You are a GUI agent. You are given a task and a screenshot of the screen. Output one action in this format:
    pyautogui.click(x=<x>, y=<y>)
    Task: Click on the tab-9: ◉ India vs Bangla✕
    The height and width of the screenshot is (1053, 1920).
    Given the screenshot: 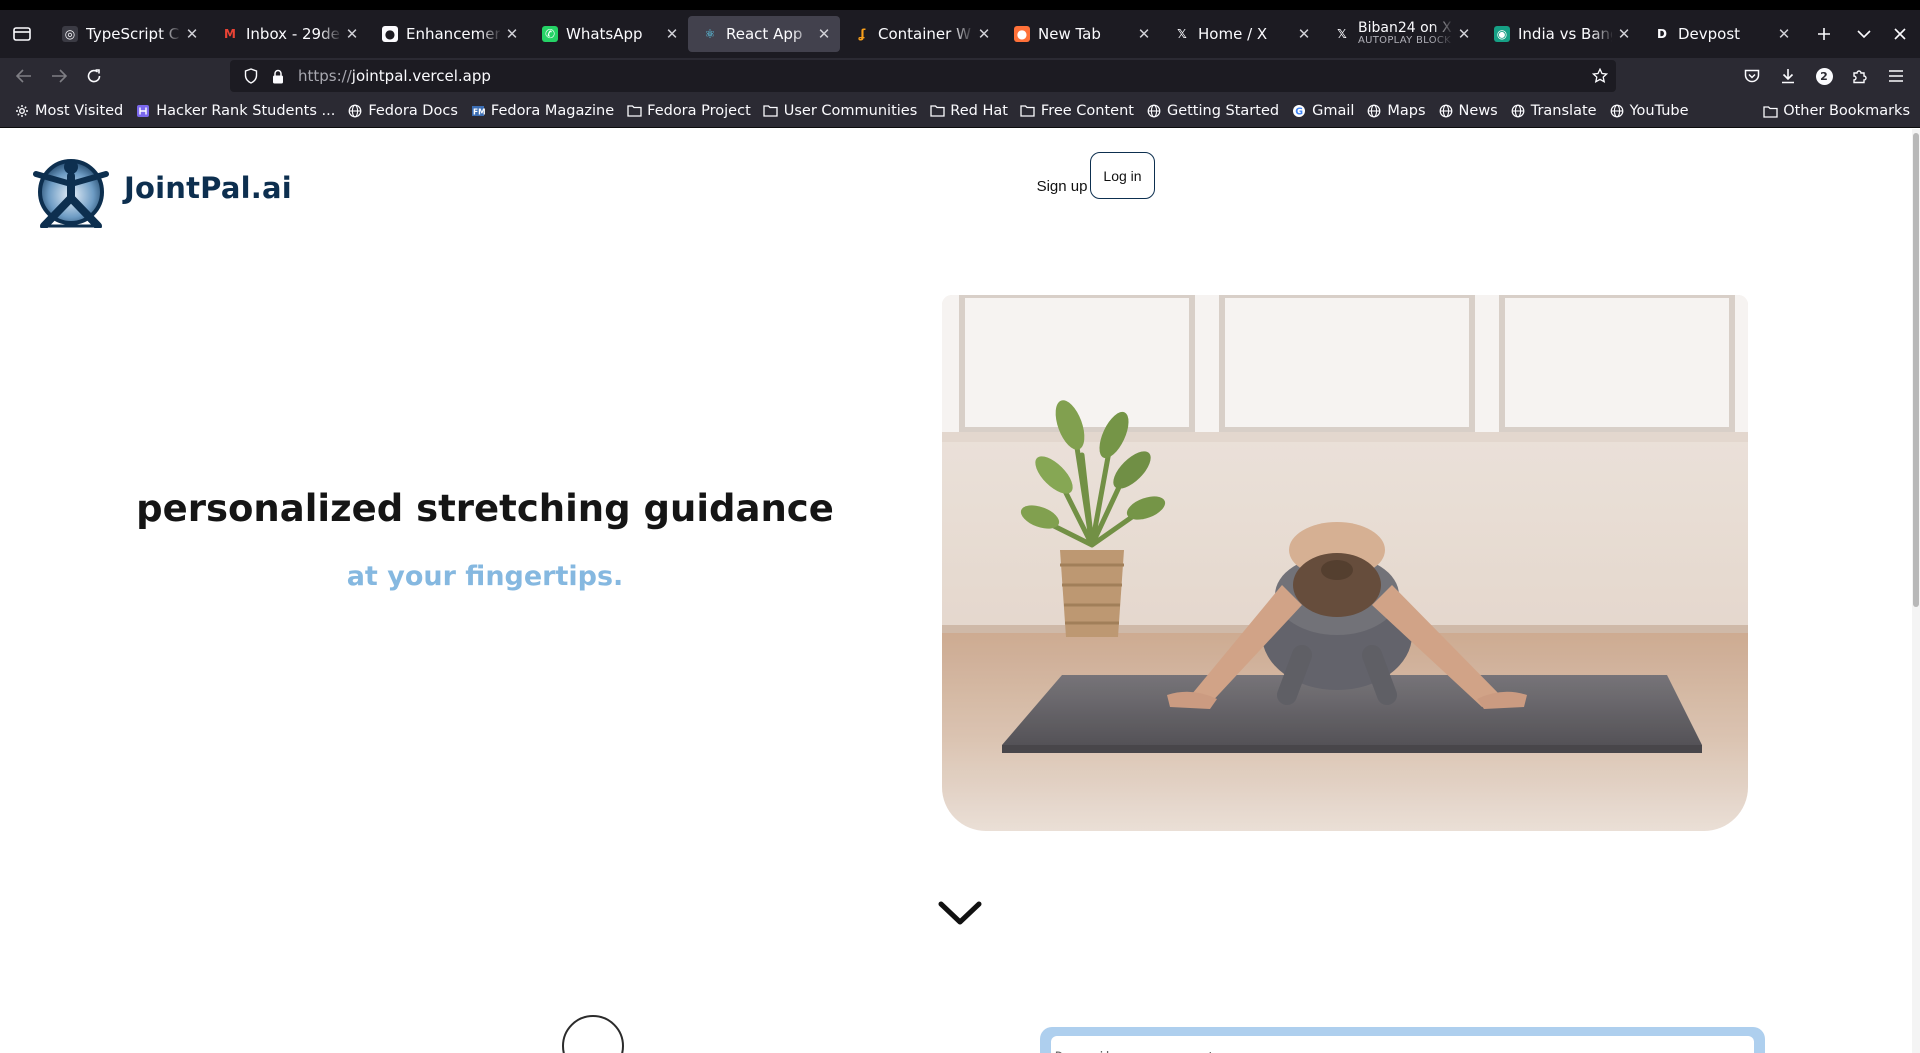 What is the action you would take?
    pyautogui.click(x=1560, y=34)
    